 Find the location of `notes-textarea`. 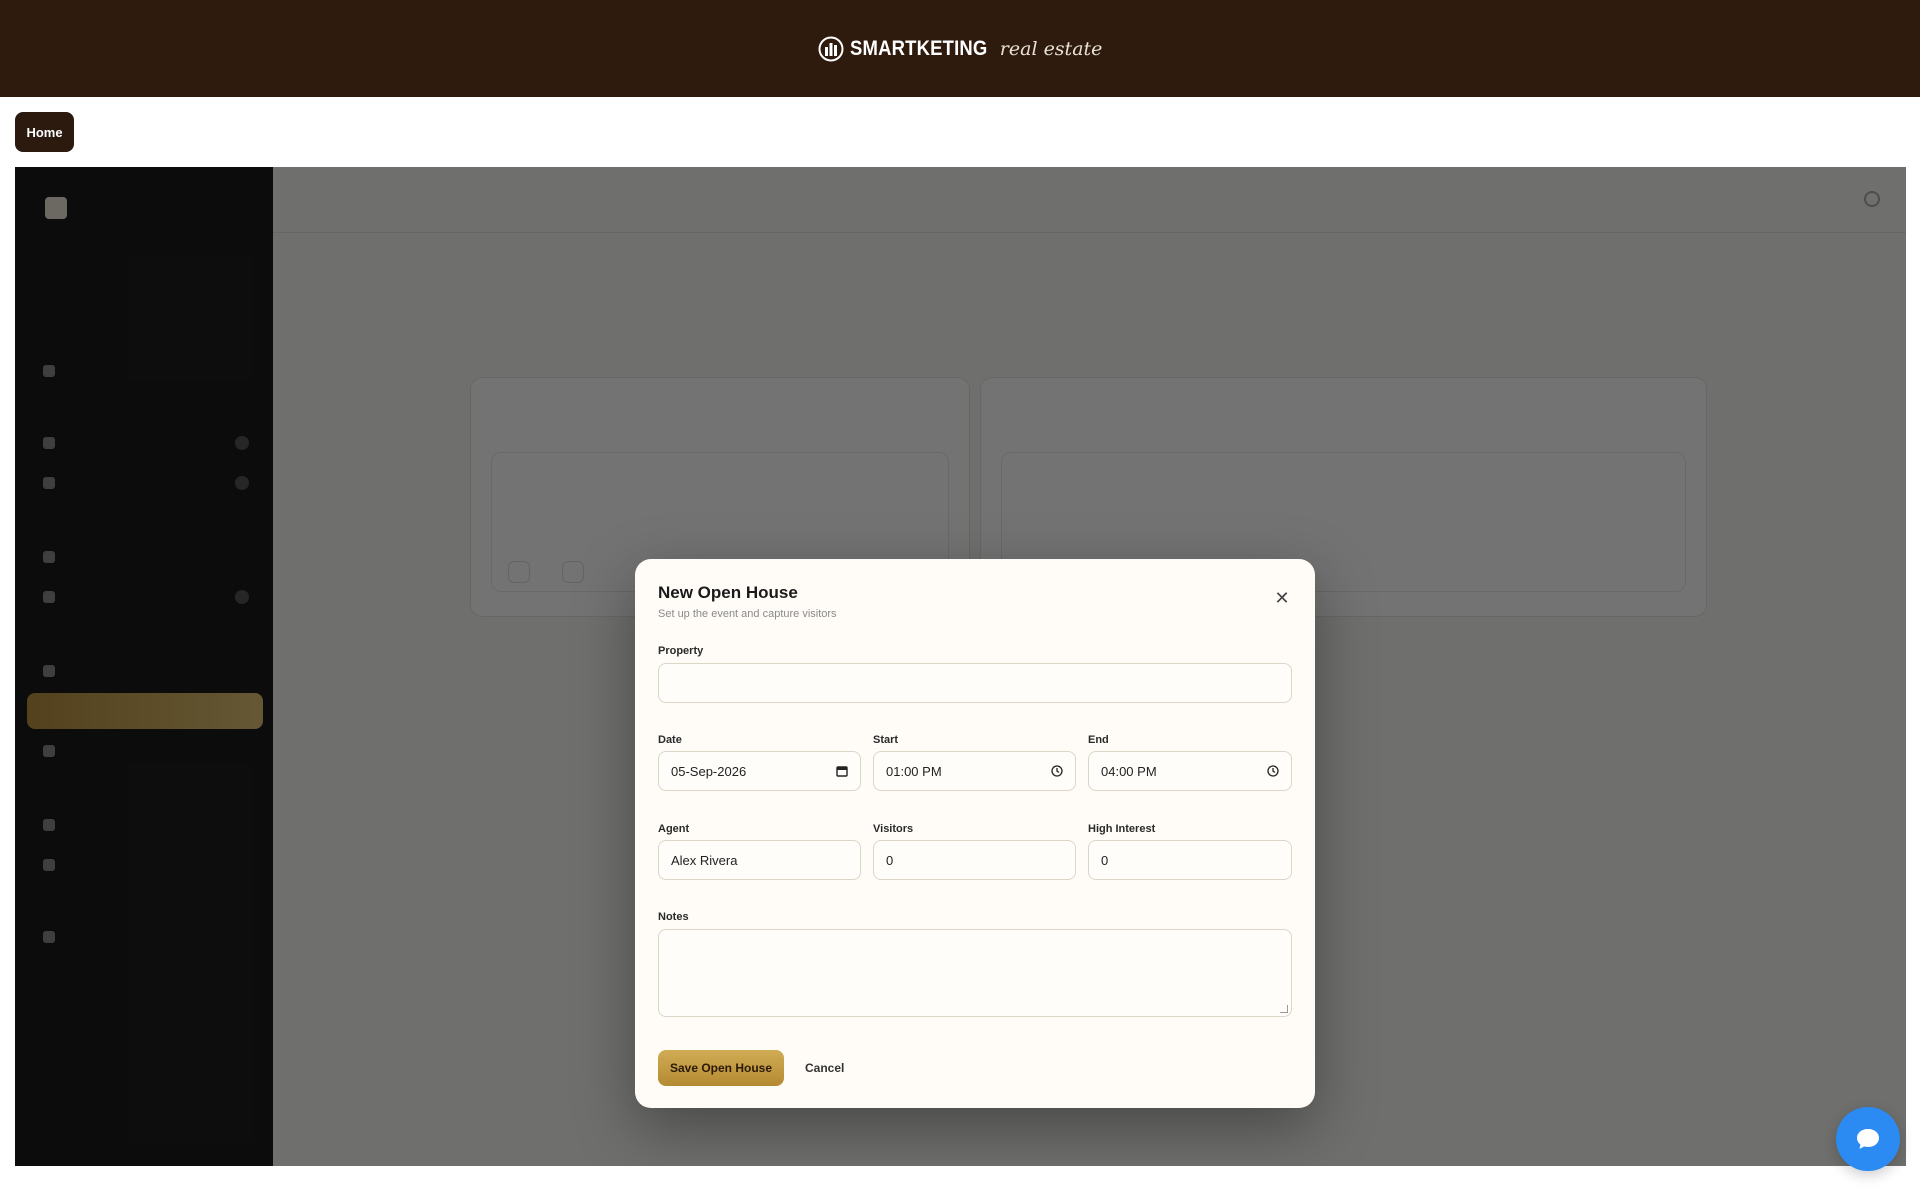

notes-textarea is located at coordinates (975, 973).